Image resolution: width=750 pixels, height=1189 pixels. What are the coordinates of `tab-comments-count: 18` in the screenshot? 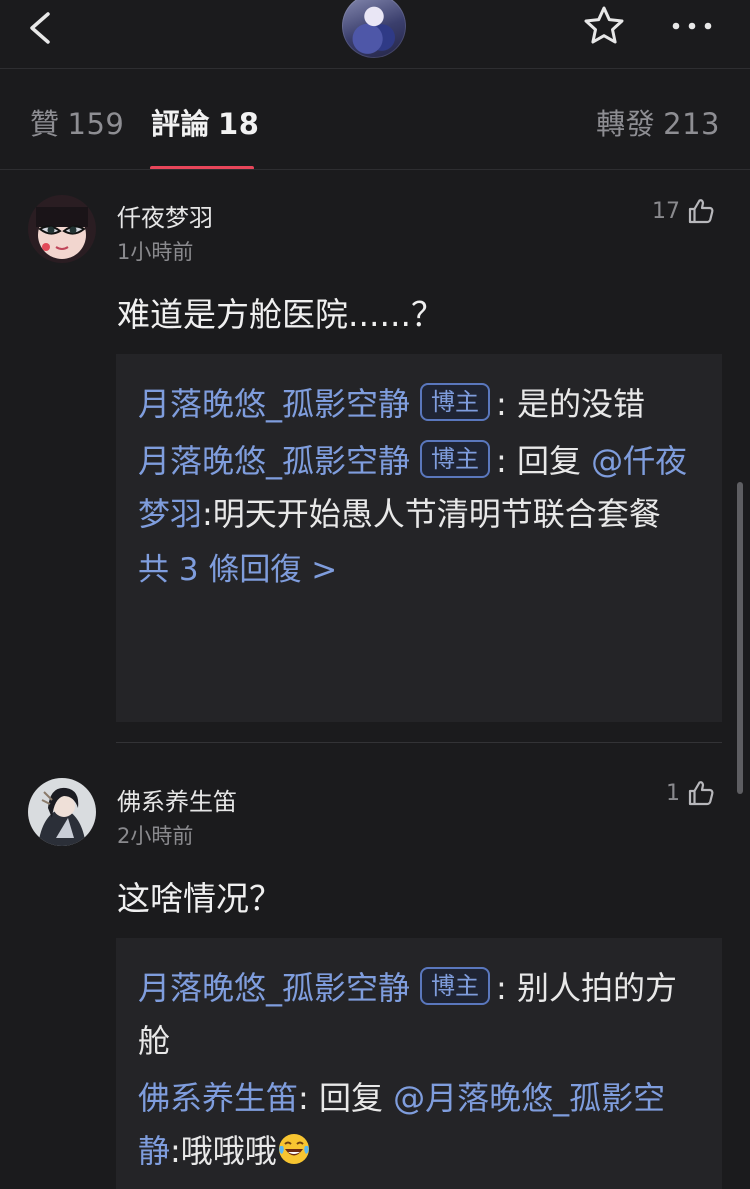 It's located at (239, 124).